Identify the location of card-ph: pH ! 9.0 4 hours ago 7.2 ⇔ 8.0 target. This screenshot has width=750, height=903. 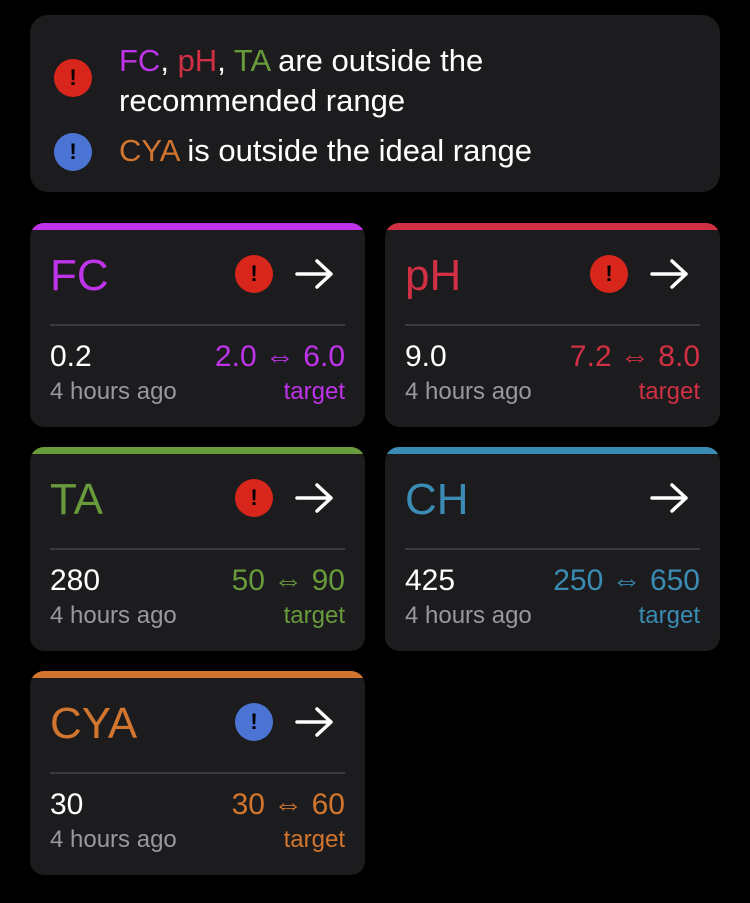
(552, 325).